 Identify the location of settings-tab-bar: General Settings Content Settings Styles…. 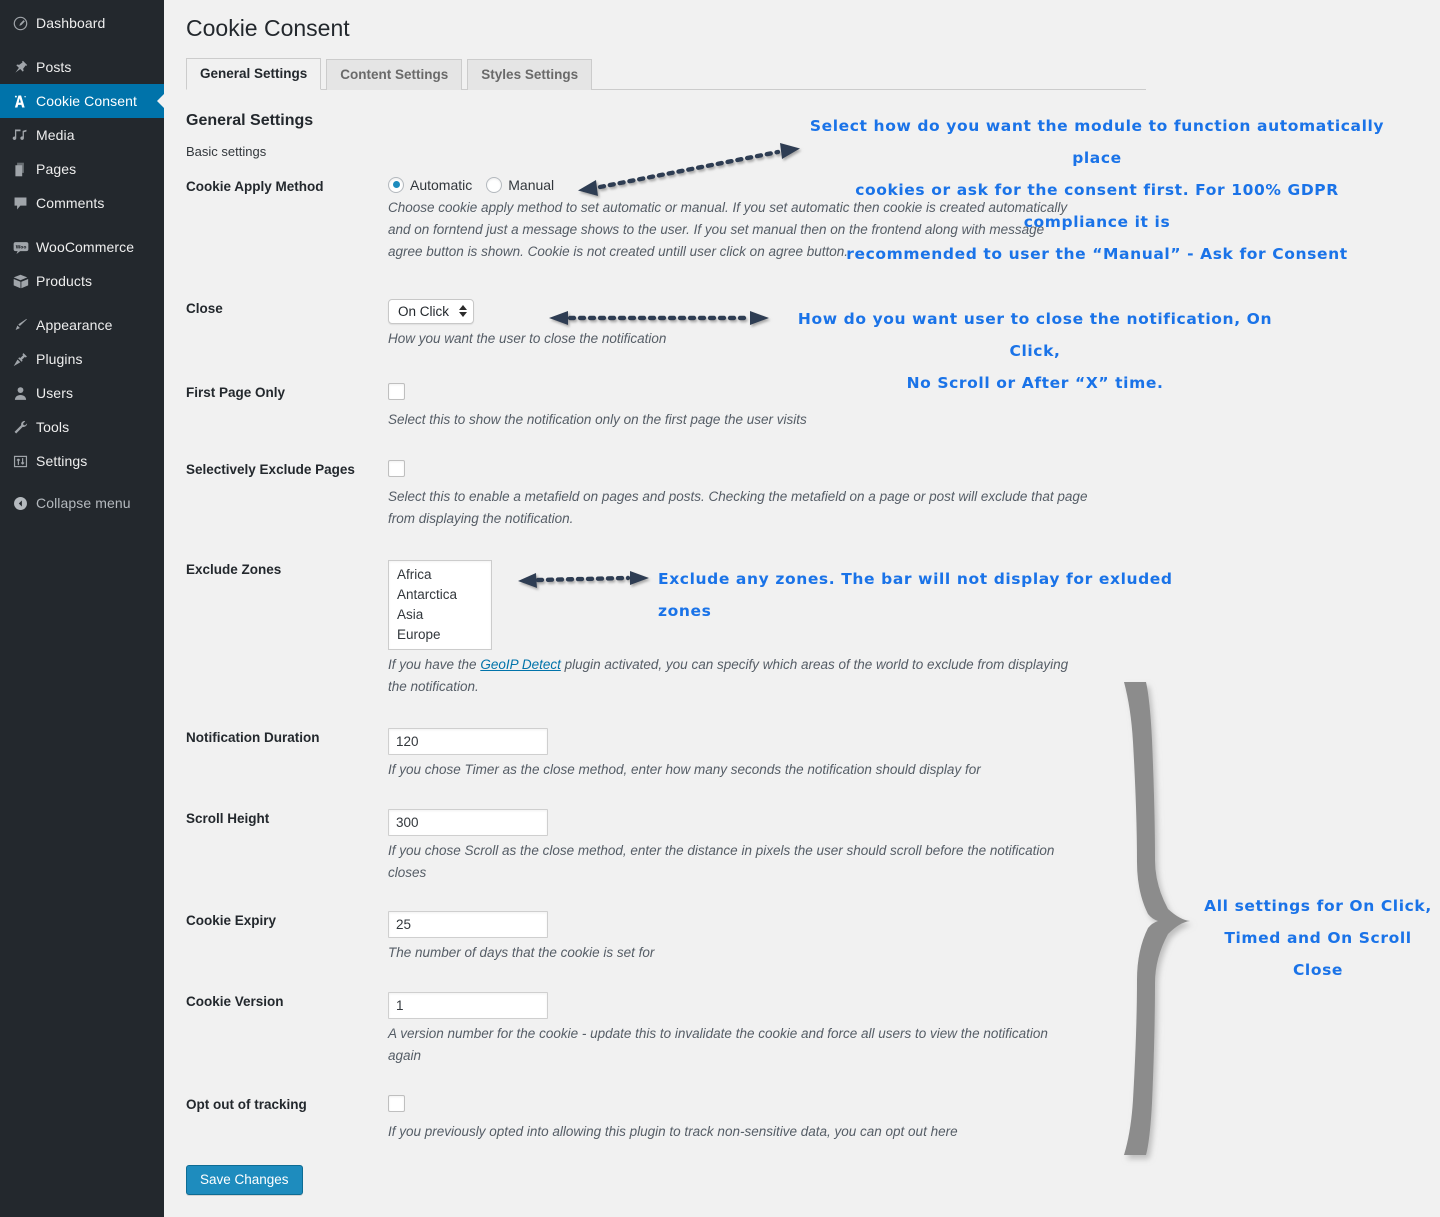
(666, 73).